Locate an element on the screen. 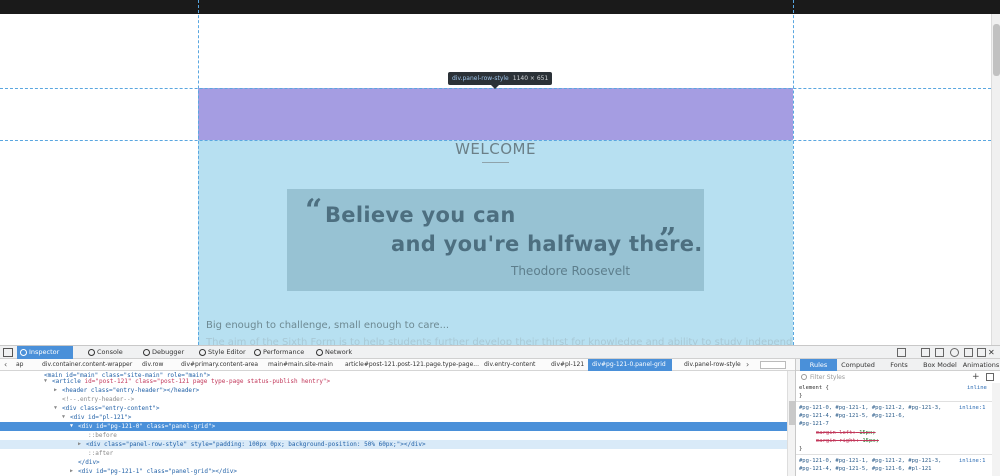 Image resolution: width=1000 pixels, height=476 pixels. rule-selector: element { is located at coordinates (814, 388).